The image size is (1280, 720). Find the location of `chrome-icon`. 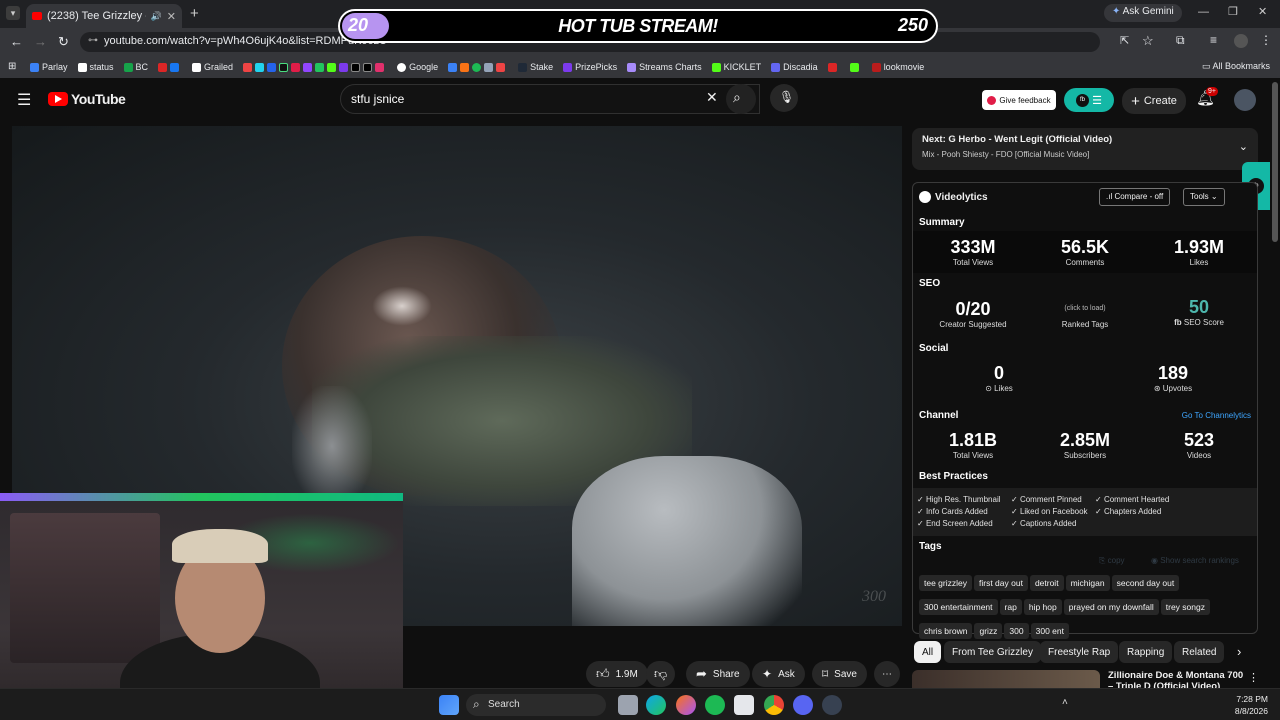

chrome-icon is located at coordinates (774, 705).